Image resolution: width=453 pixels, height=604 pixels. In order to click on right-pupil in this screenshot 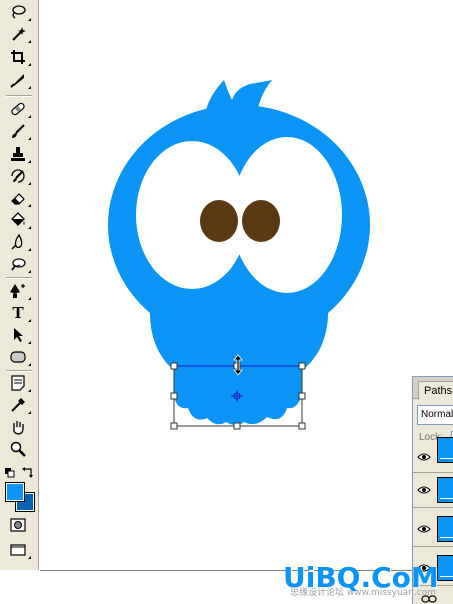, I will do `click(261, 221)`.